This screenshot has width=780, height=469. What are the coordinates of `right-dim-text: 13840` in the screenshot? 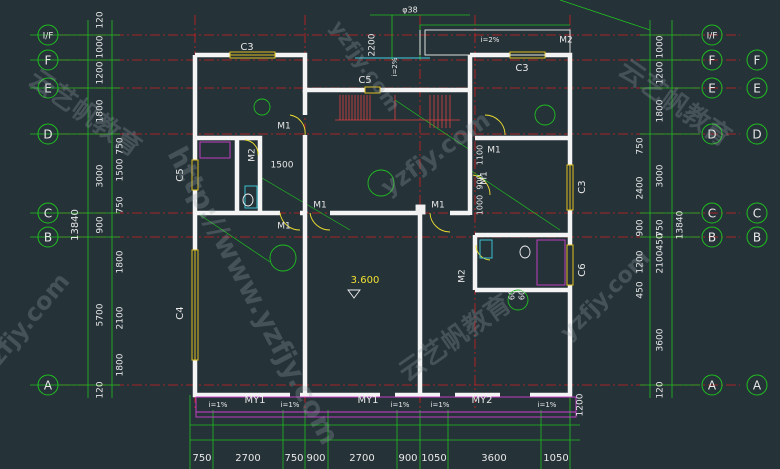 It's located at (681, 224).